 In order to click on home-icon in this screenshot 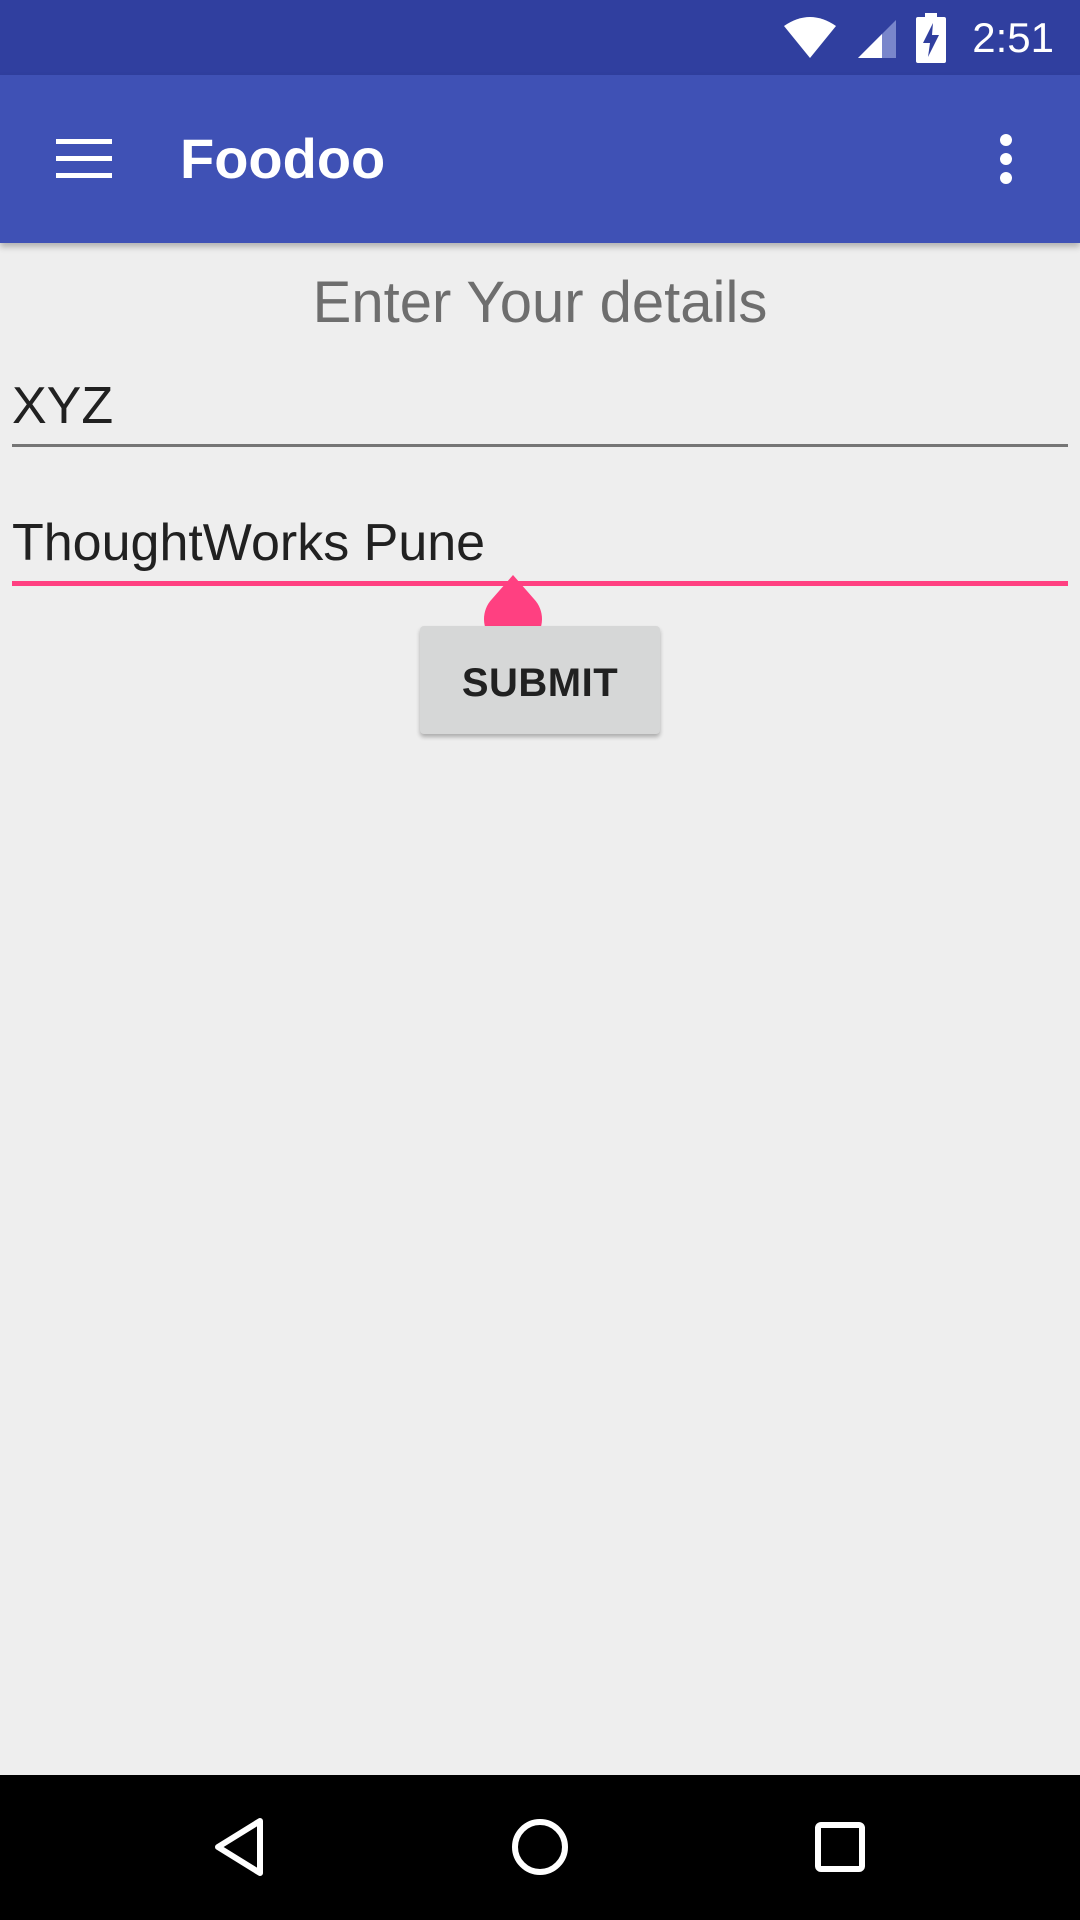, I will do `click(540, 1847)`.